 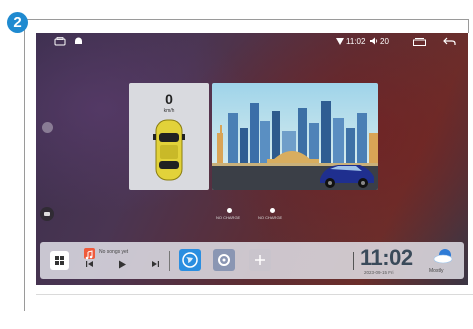 I want to click on weather-label: Mostly, so click(x=436, y=271).